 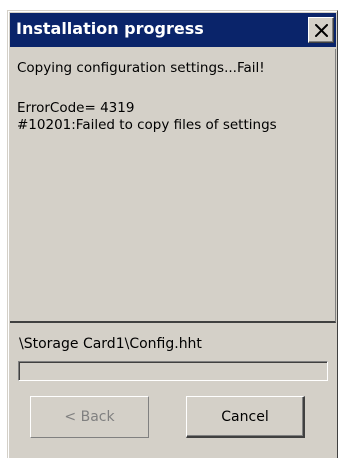 I want to click on title-bar: Installation progress, so click(x=173, y=30).